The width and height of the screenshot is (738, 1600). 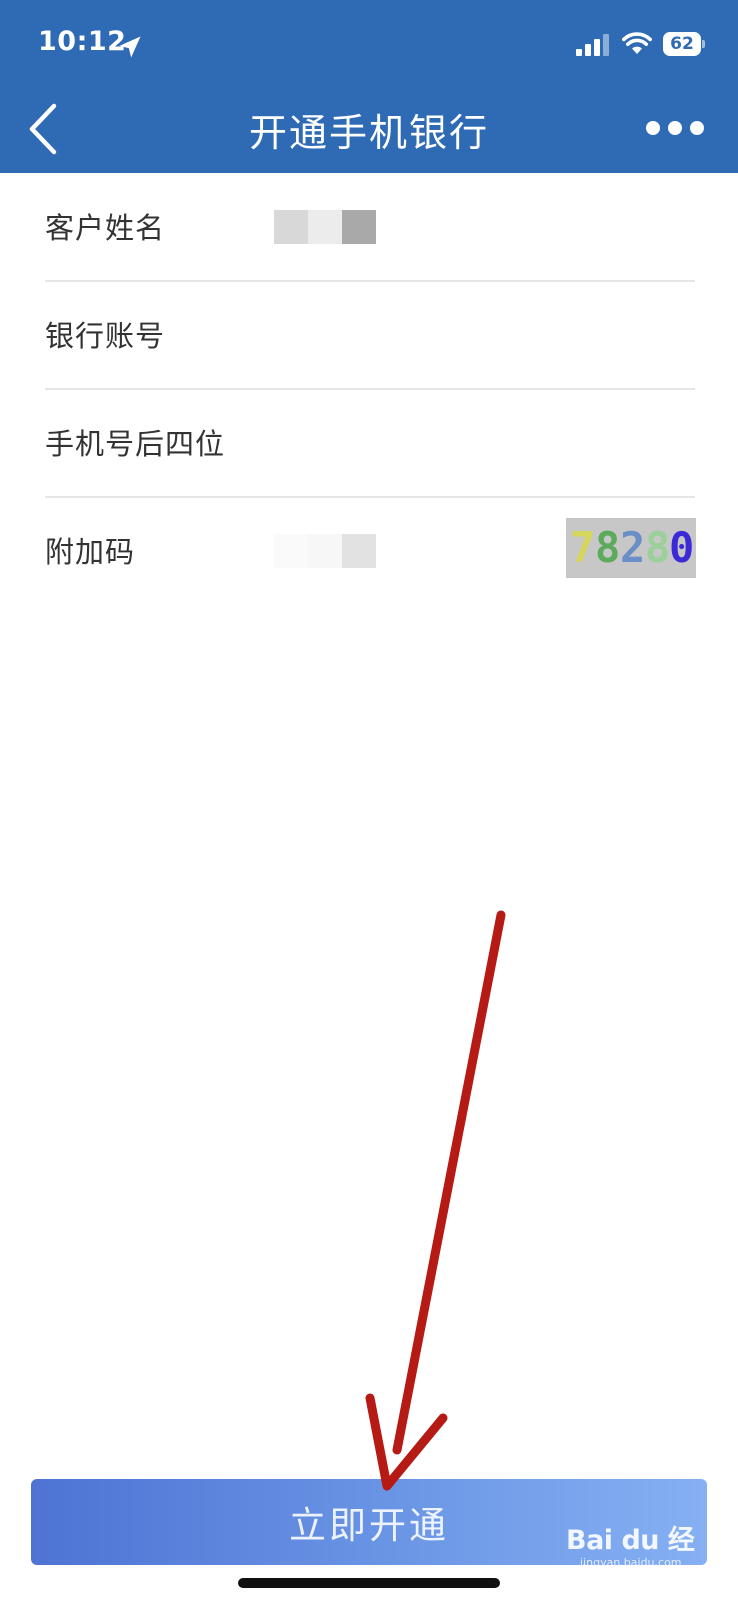 I want to click on page-title: 开通手机银行, so click(x=368, y=133).